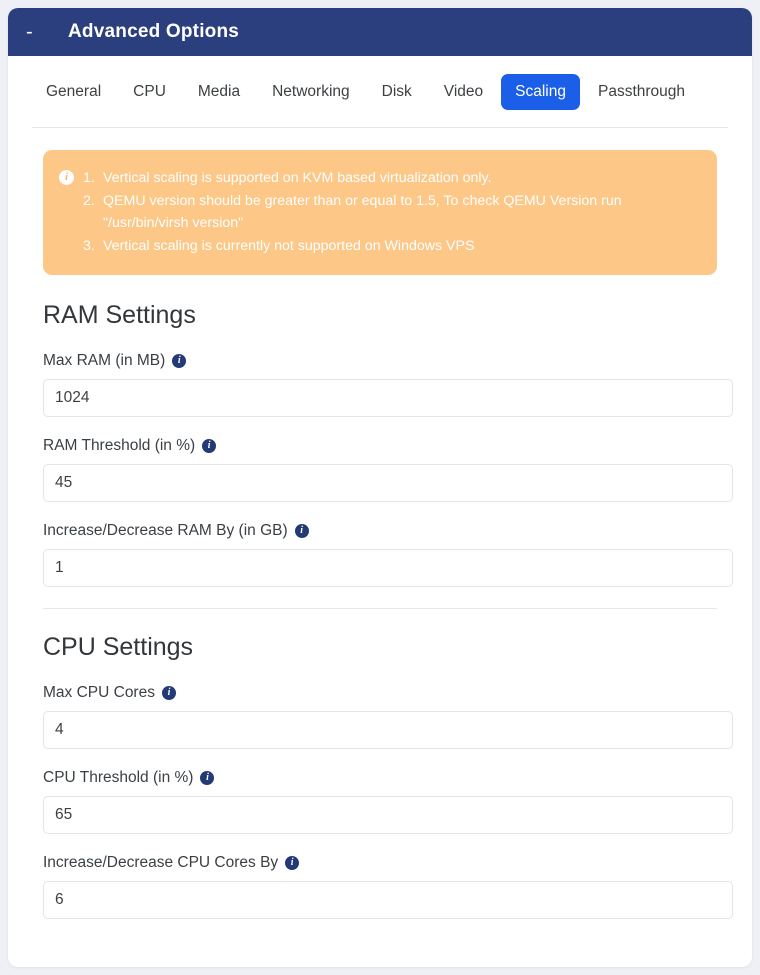 The image size is (760, 975). I want to click on collapse-toggle-icon: -, so click(41, 32).